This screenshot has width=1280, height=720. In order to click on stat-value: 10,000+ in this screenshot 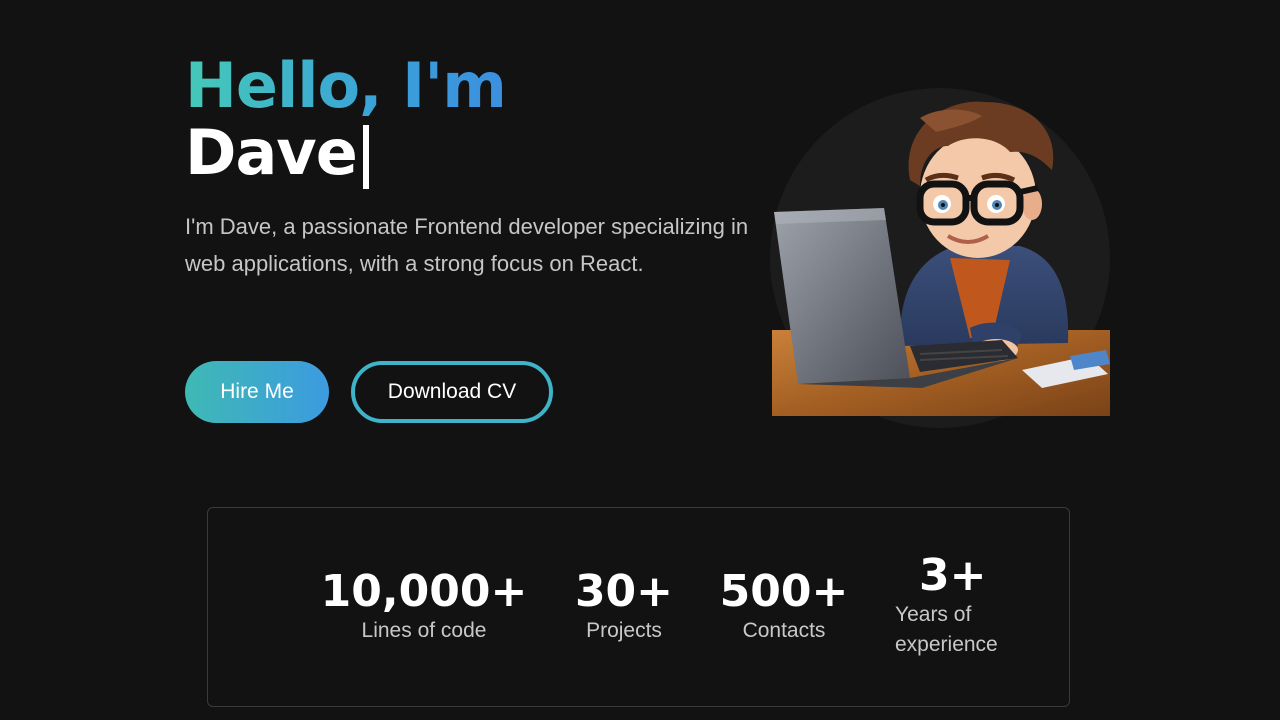, I will do `click(424, 591)`.